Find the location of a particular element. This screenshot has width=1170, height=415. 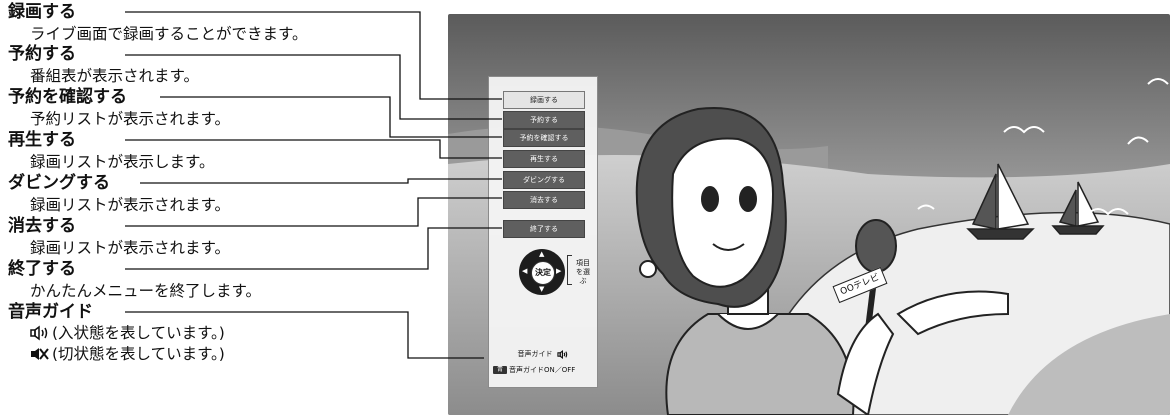

speaker-off-icon is located at coordinates (40, 354).